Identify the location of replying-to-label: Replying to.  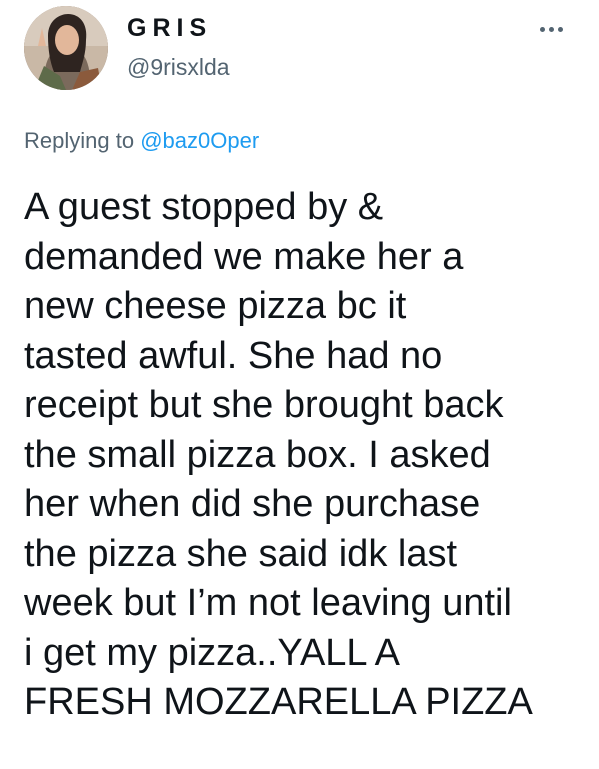
(79, 140).